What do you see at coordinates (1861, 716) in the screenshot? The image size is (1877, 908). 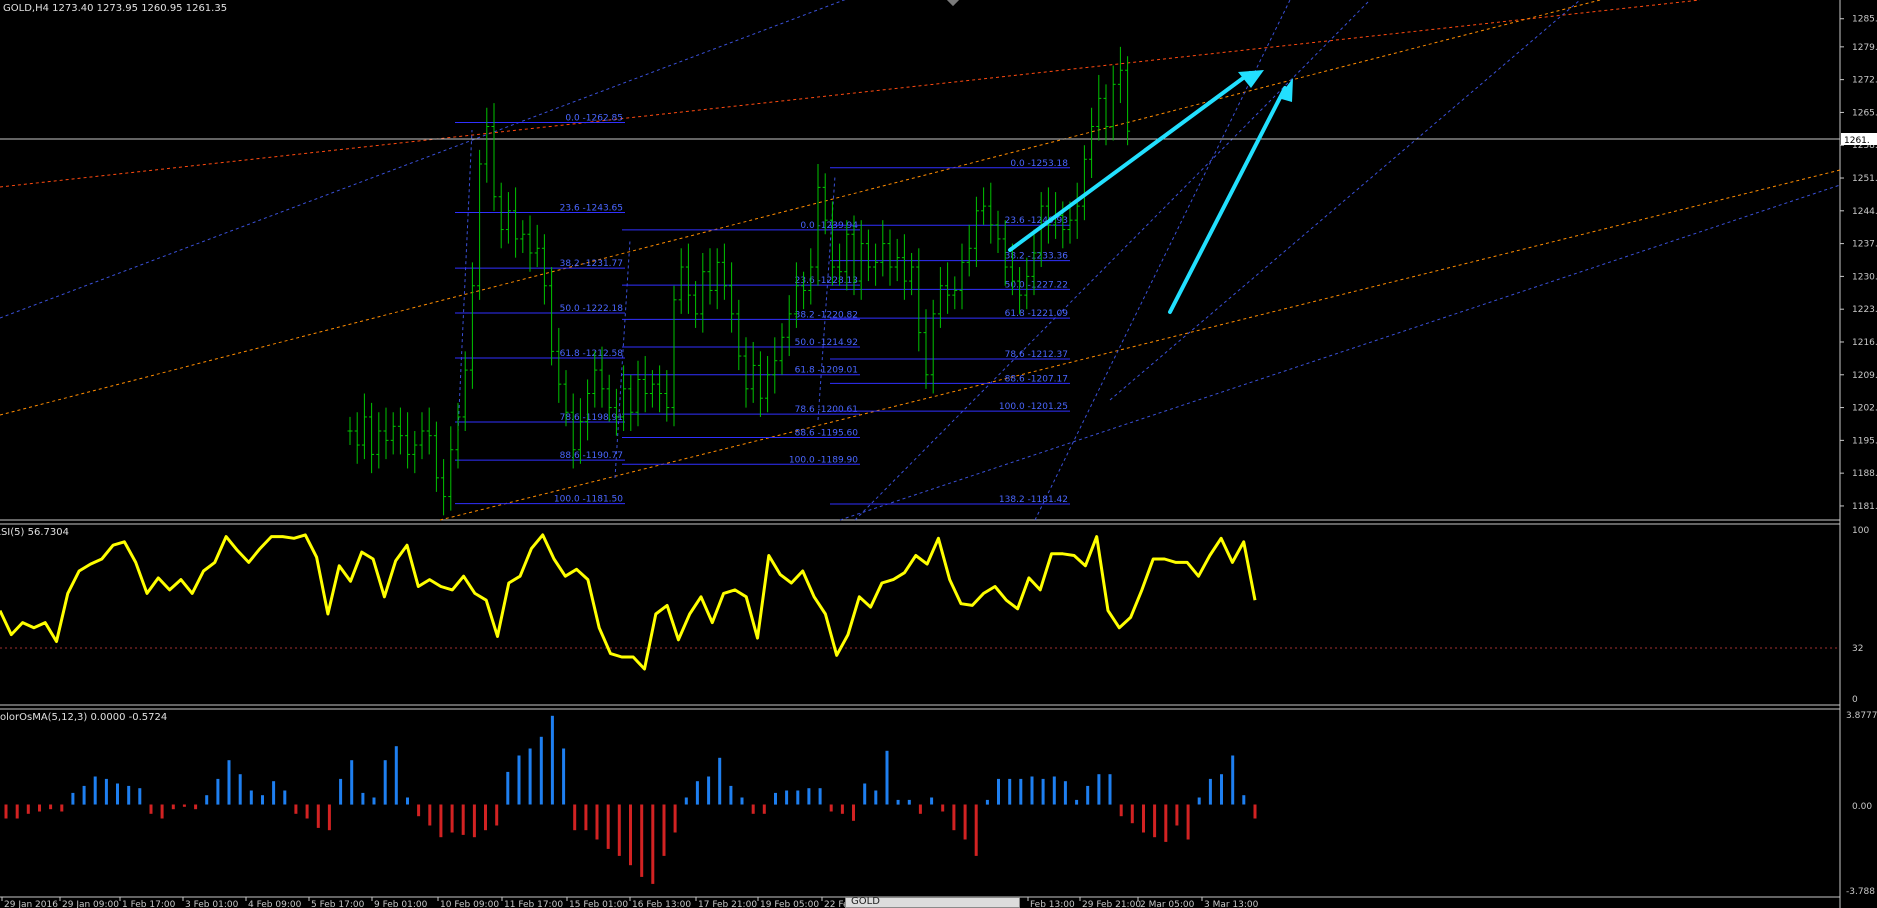 I see `osma-axis-max: 3.8777` at bounding box center [1861, 716].